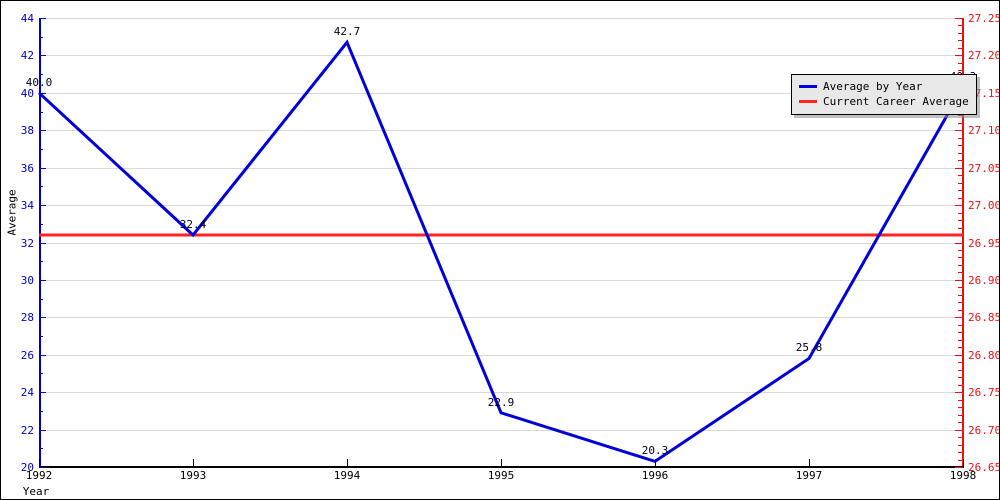 This screenshot has width=1000, height=500. What do you see at coordinates (808, 101) in the screenshot?
I see `legend-swatch-red` at bounding box center [808, 101].